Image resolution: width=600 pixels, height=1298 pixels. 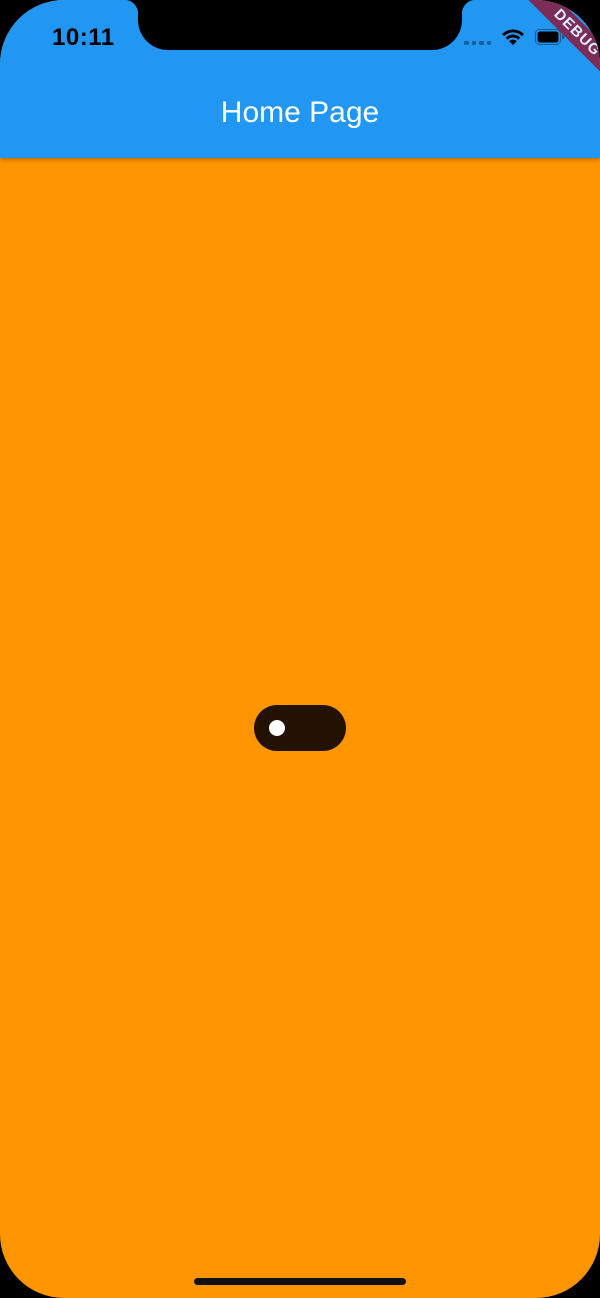 I want to click on toggle-switch, so click(x=300, y=728).